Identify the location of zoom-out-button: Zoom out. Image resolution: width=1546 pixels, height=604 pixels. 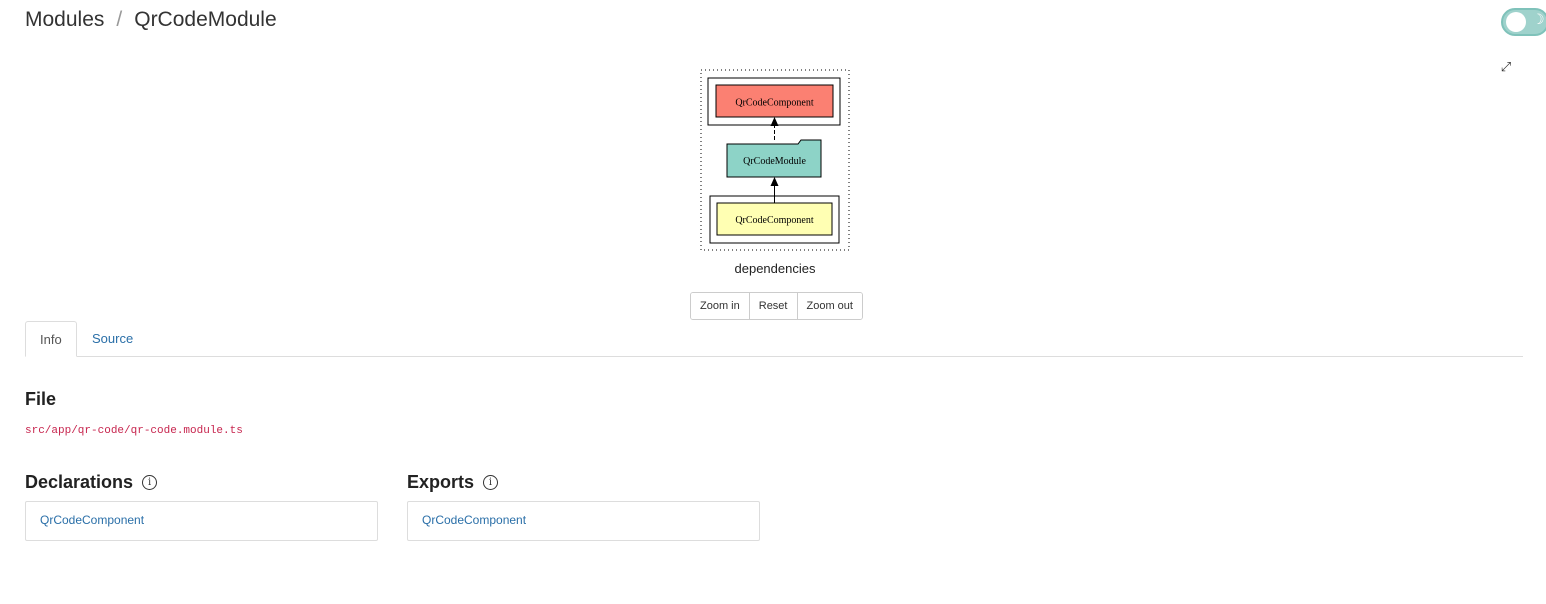
(829, 306).